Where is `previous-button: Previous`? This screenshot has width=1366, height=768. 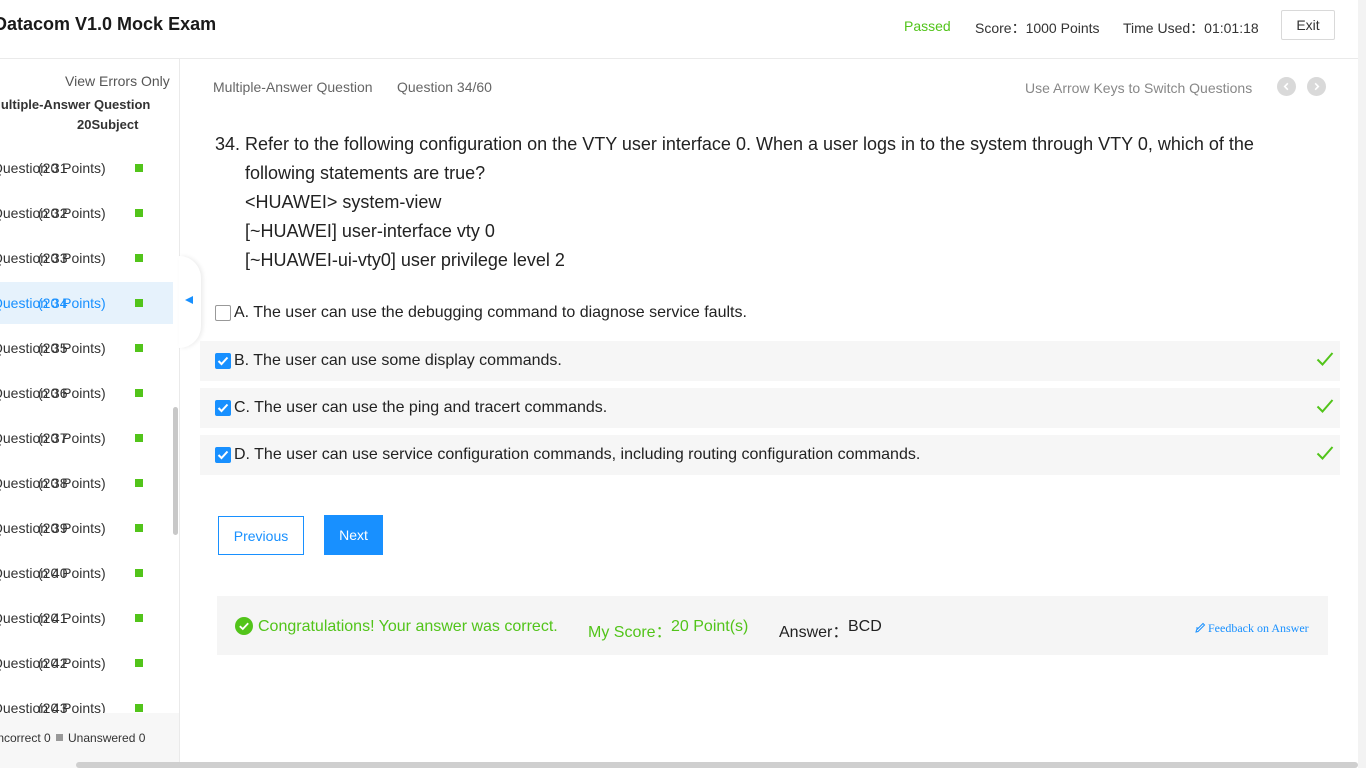 previous-button: Previous is located at coordinates (261, 535).